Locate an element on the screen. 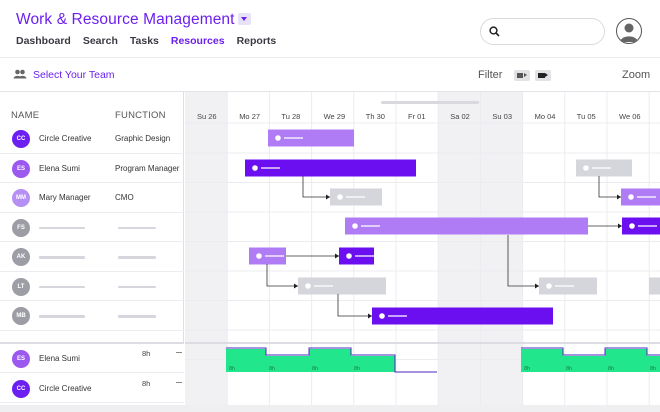 The image size is (660, 412). resource-row: ES Elena Sumi Program Manager is located at coordinates (92, 168).